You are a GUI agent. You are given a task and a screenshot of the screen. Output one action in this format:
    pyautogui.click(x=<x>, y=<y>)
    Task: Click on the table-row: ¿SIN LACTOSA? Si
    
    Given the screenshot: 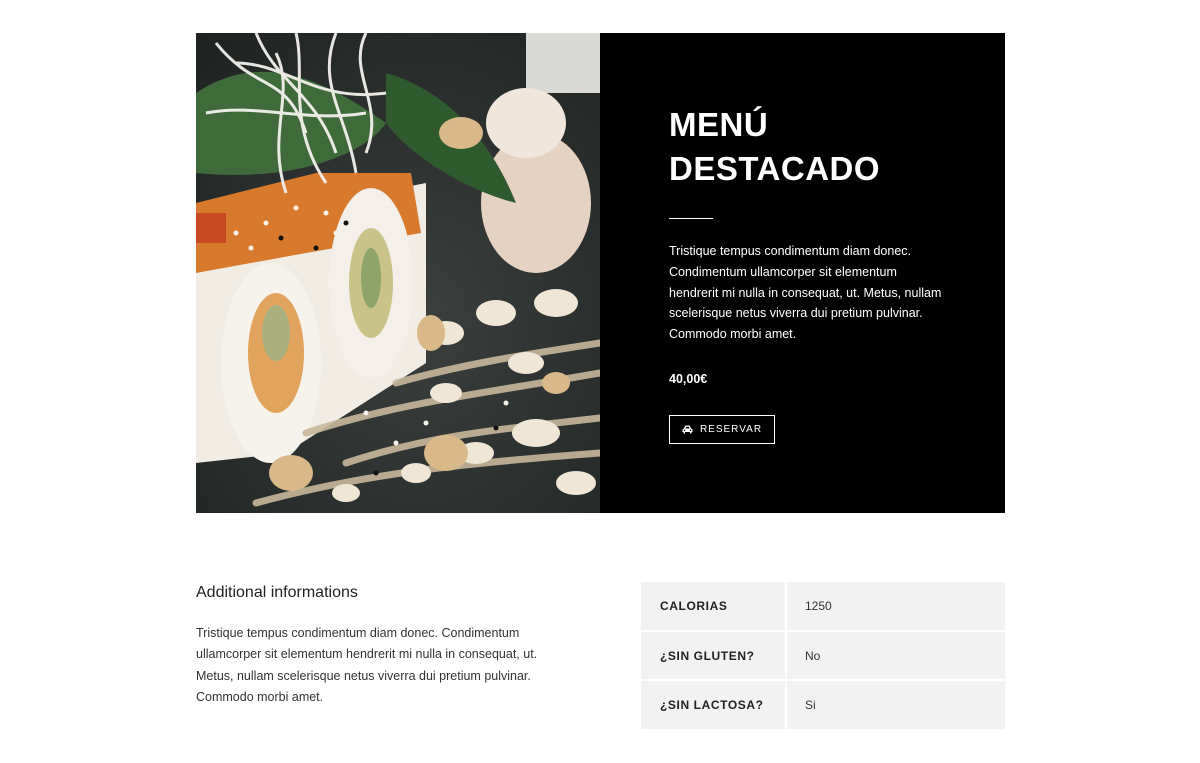 What is the action you would take?
    pyautogui.click(x=823, y=704)
    